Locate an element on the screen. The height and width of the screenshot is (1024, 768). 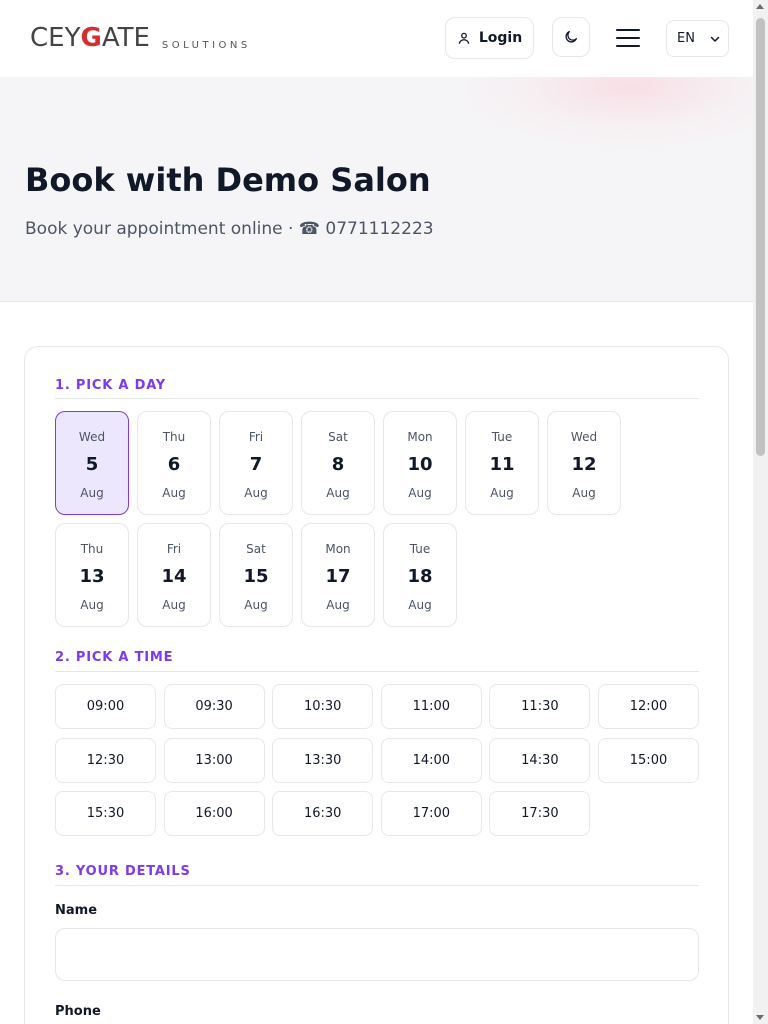
day-option: Tue 11 Aug is located at coordinates (502, 463).